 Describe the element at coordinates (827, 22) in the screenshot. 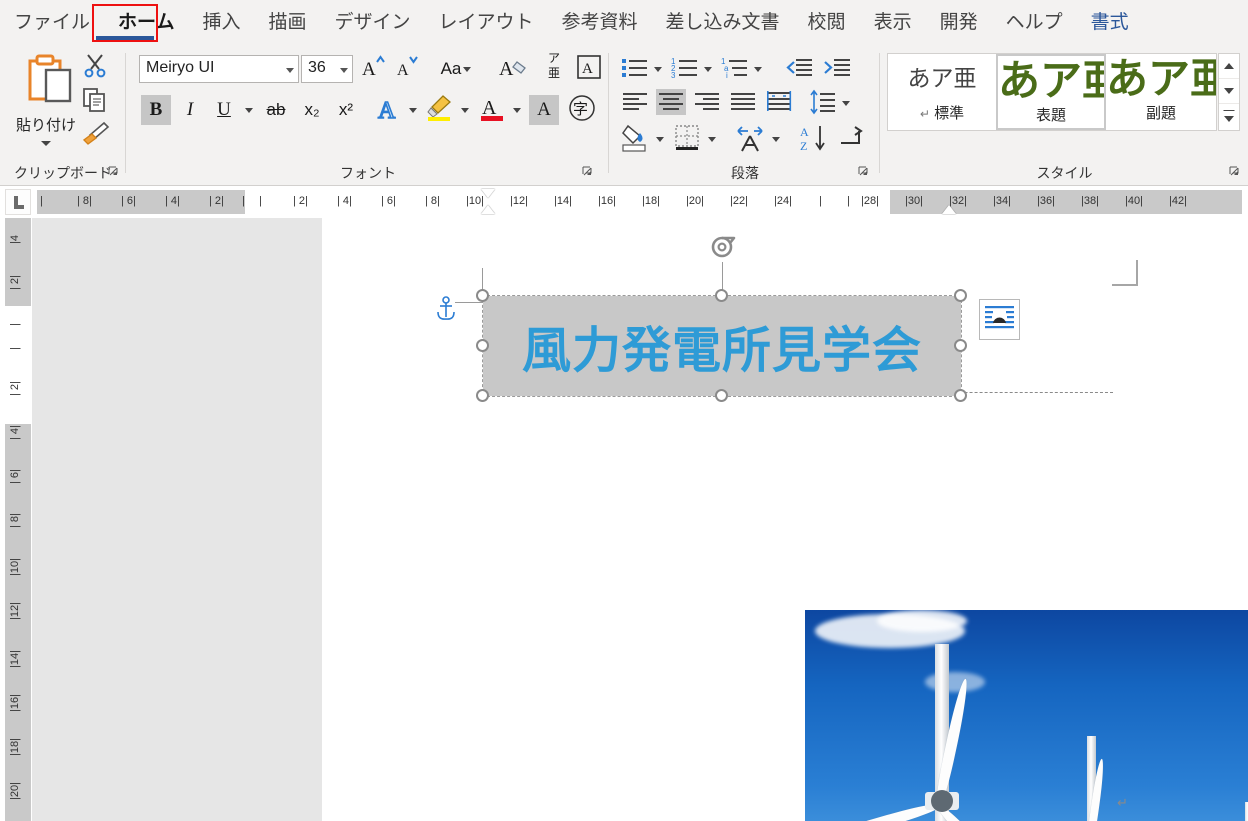

I see `tab-review: 校閲` at that location.